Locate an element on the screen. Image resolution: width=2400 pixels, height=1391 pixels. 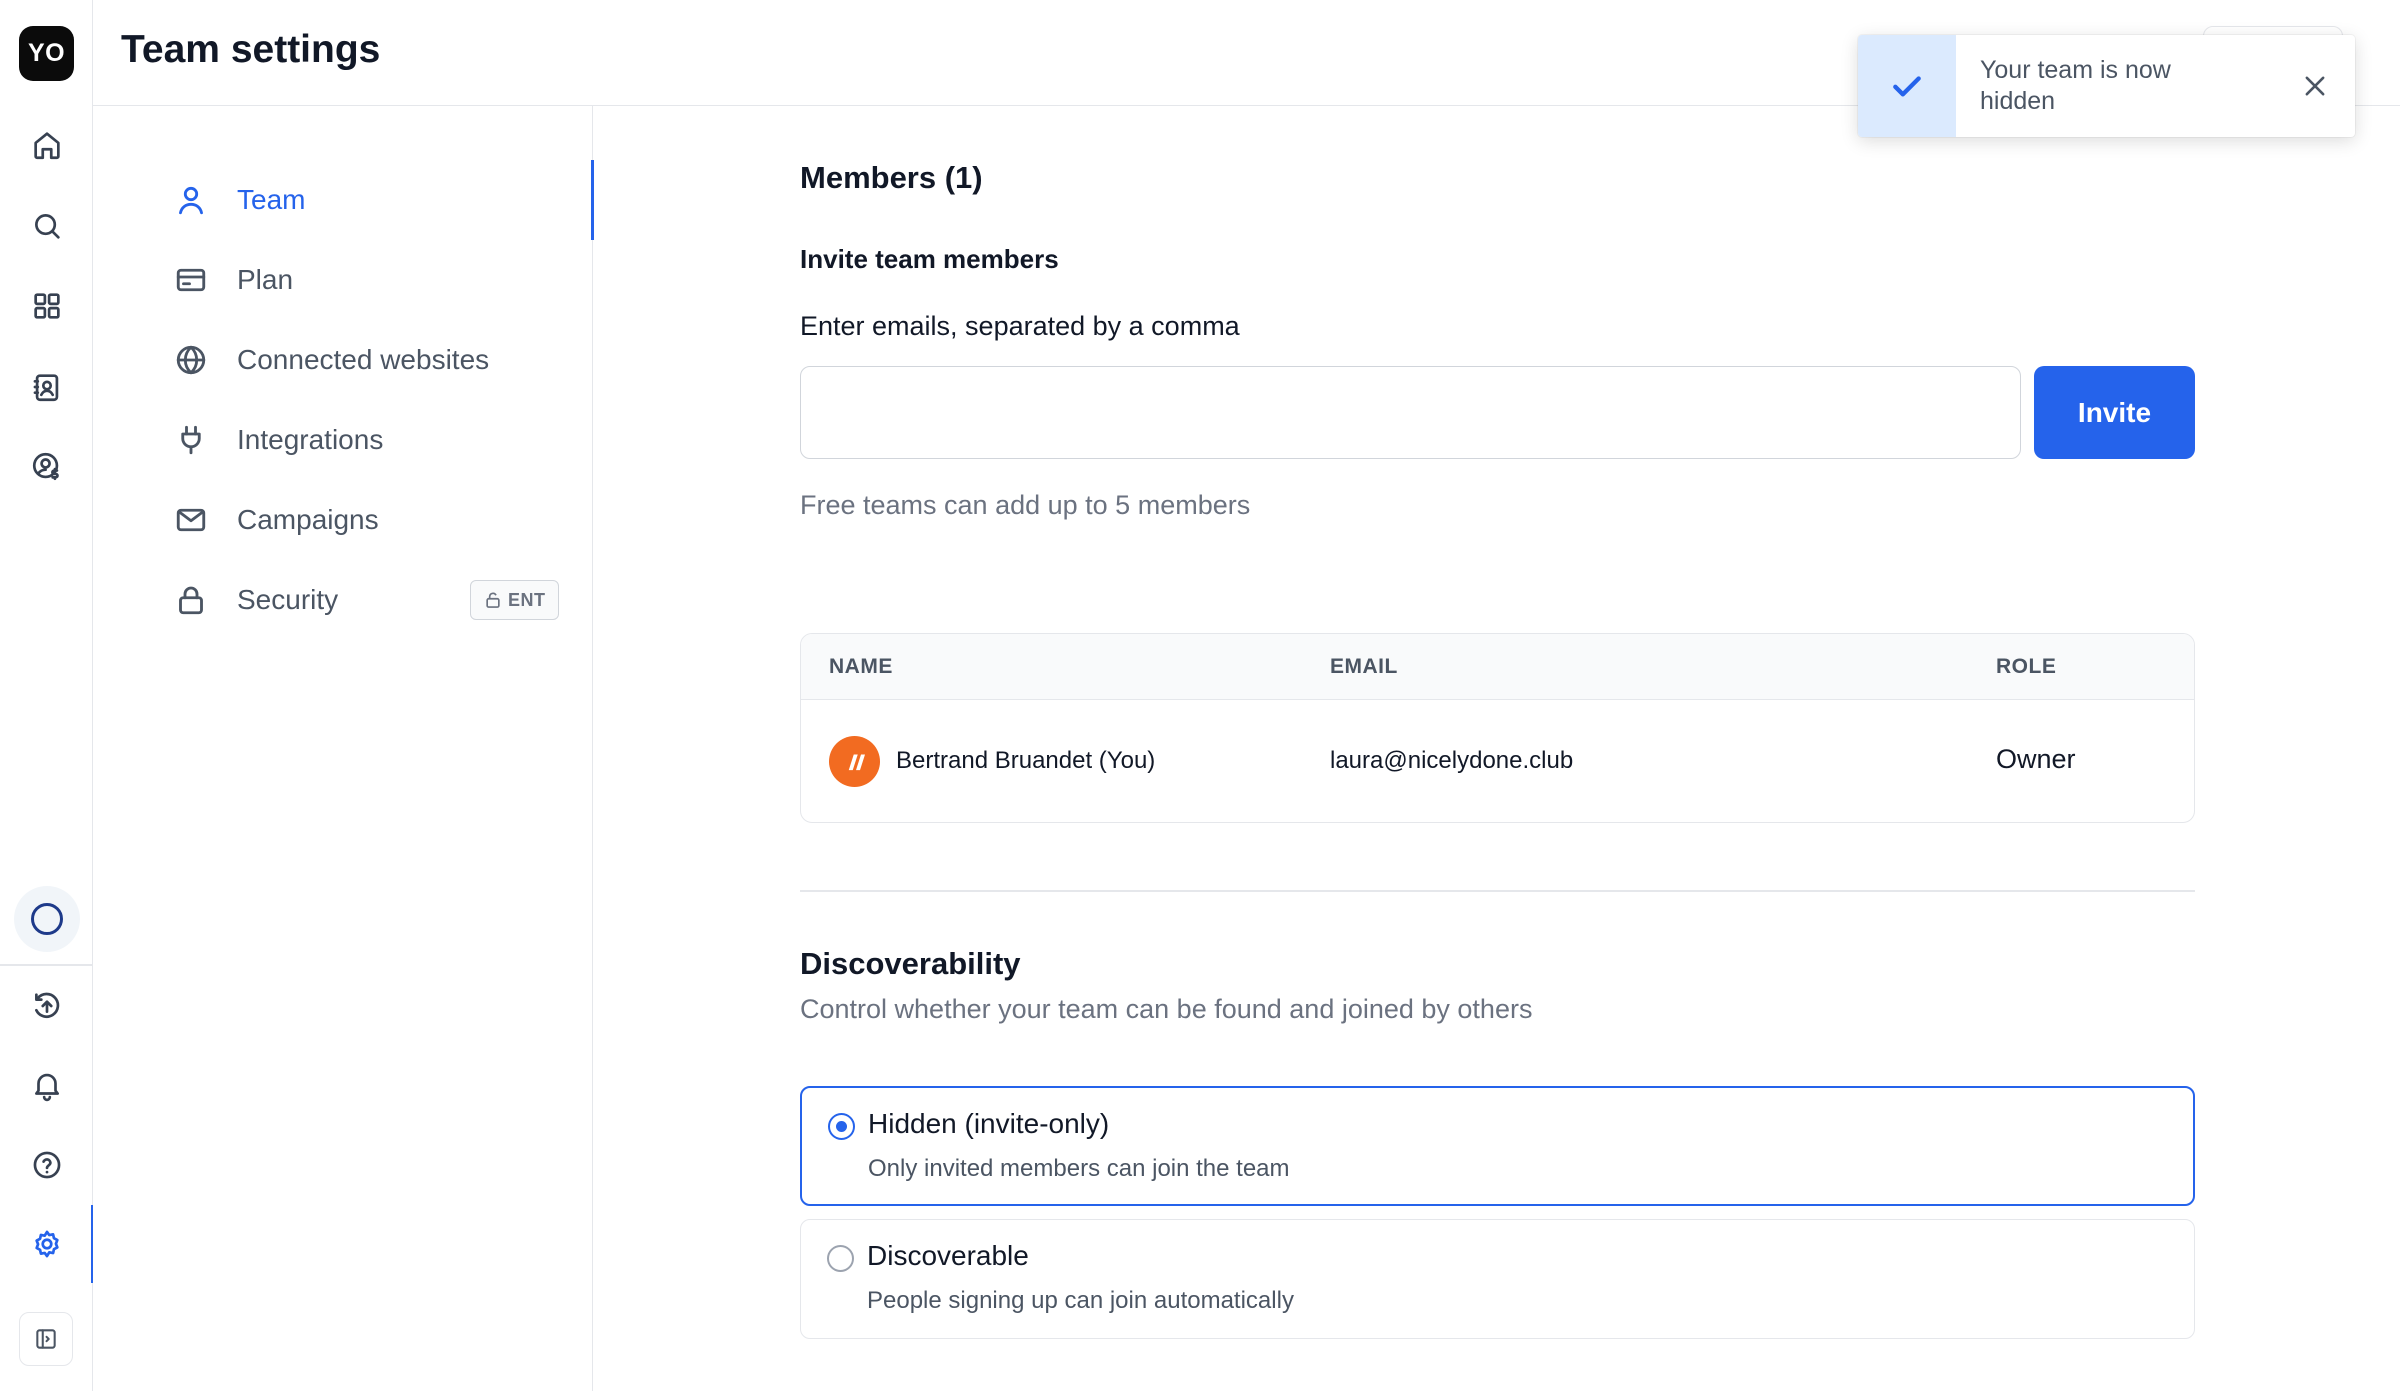
option-description: People signing up can join automatically is located at coordinates (1080, 1300).